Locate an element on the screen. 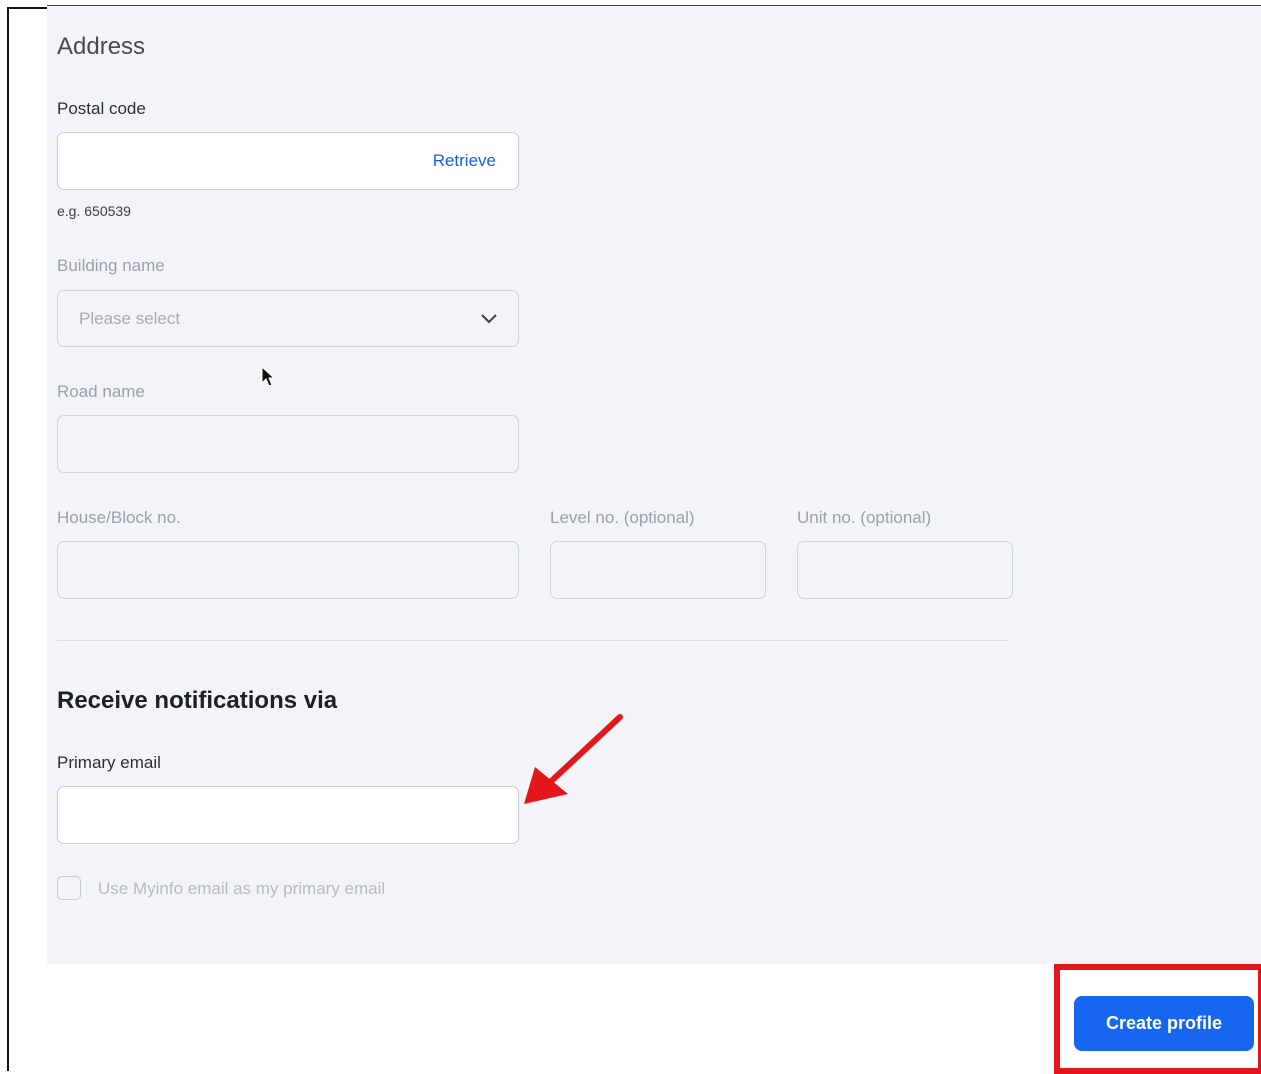  road-name-field is located at coordinates (288, 444).